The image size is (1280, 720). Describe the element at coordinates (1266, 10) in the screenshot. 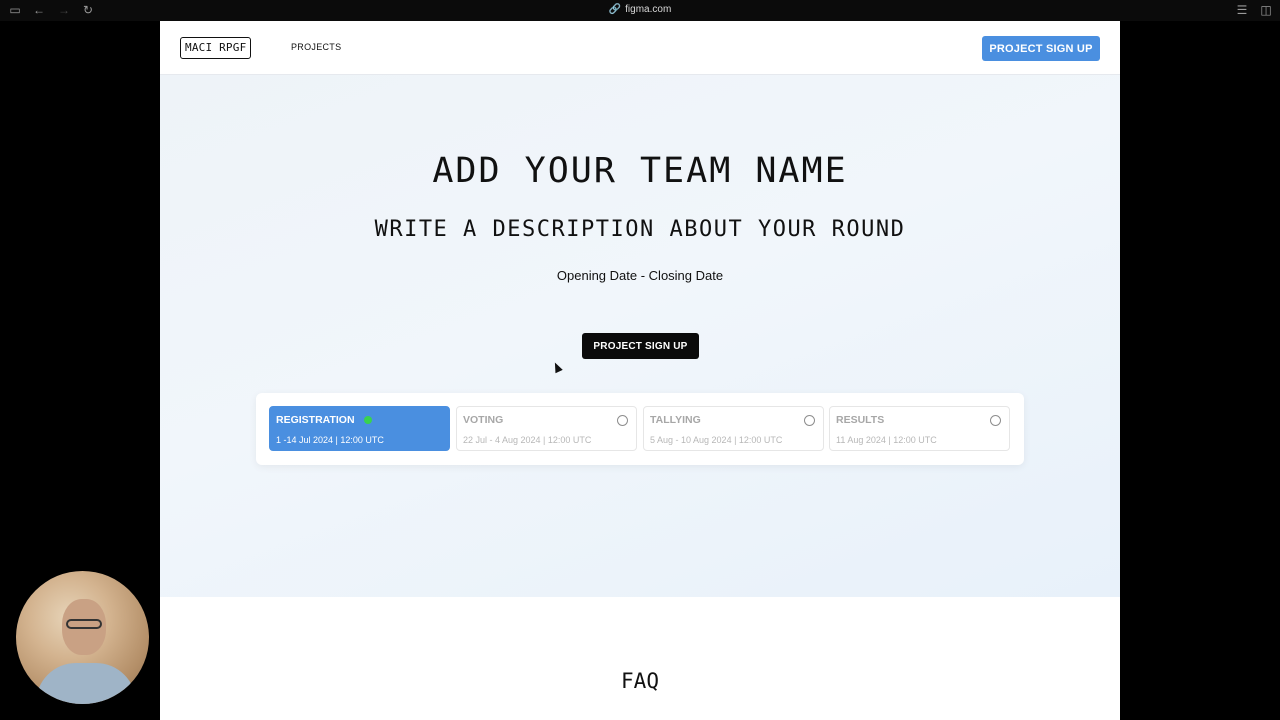

I see `split-view-icon: ◫` at that location.